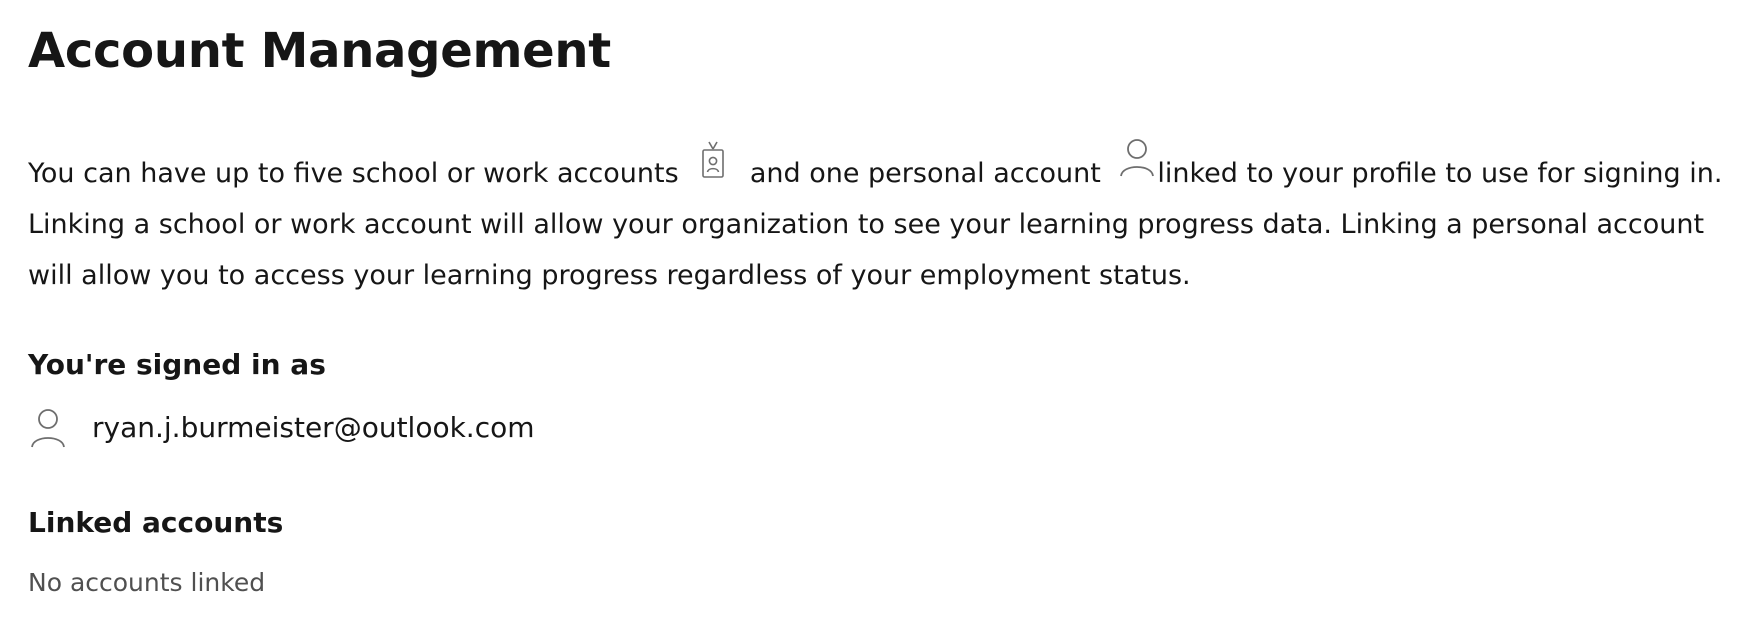 Image resolution: width=1760 pixels, height=634 pixels. Describe the element at coordinates (147, 582) in the screenshot. I see `no-linked-accounts-text: No accounts linked` at that location.